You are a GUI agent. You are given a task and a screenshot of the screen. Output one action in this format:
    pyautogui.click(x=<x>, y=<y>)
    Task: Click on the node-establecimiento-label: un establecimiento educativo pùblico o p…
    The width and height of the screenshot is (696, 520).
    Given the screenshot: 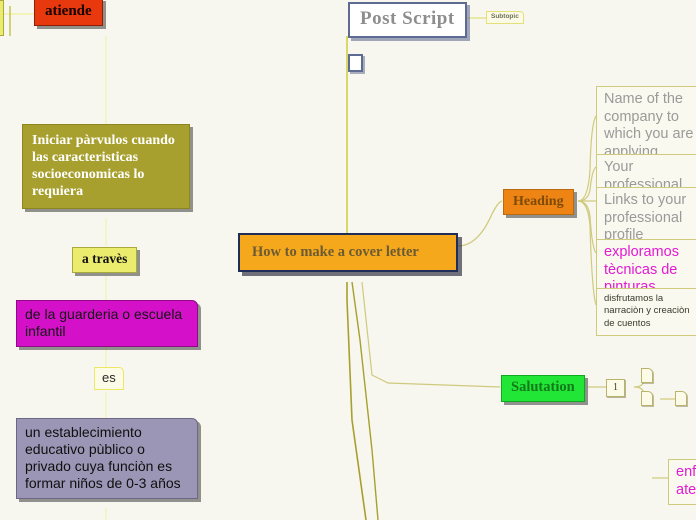 What is the action you would take?
    pyautogui.click(x=103, y=458)
    